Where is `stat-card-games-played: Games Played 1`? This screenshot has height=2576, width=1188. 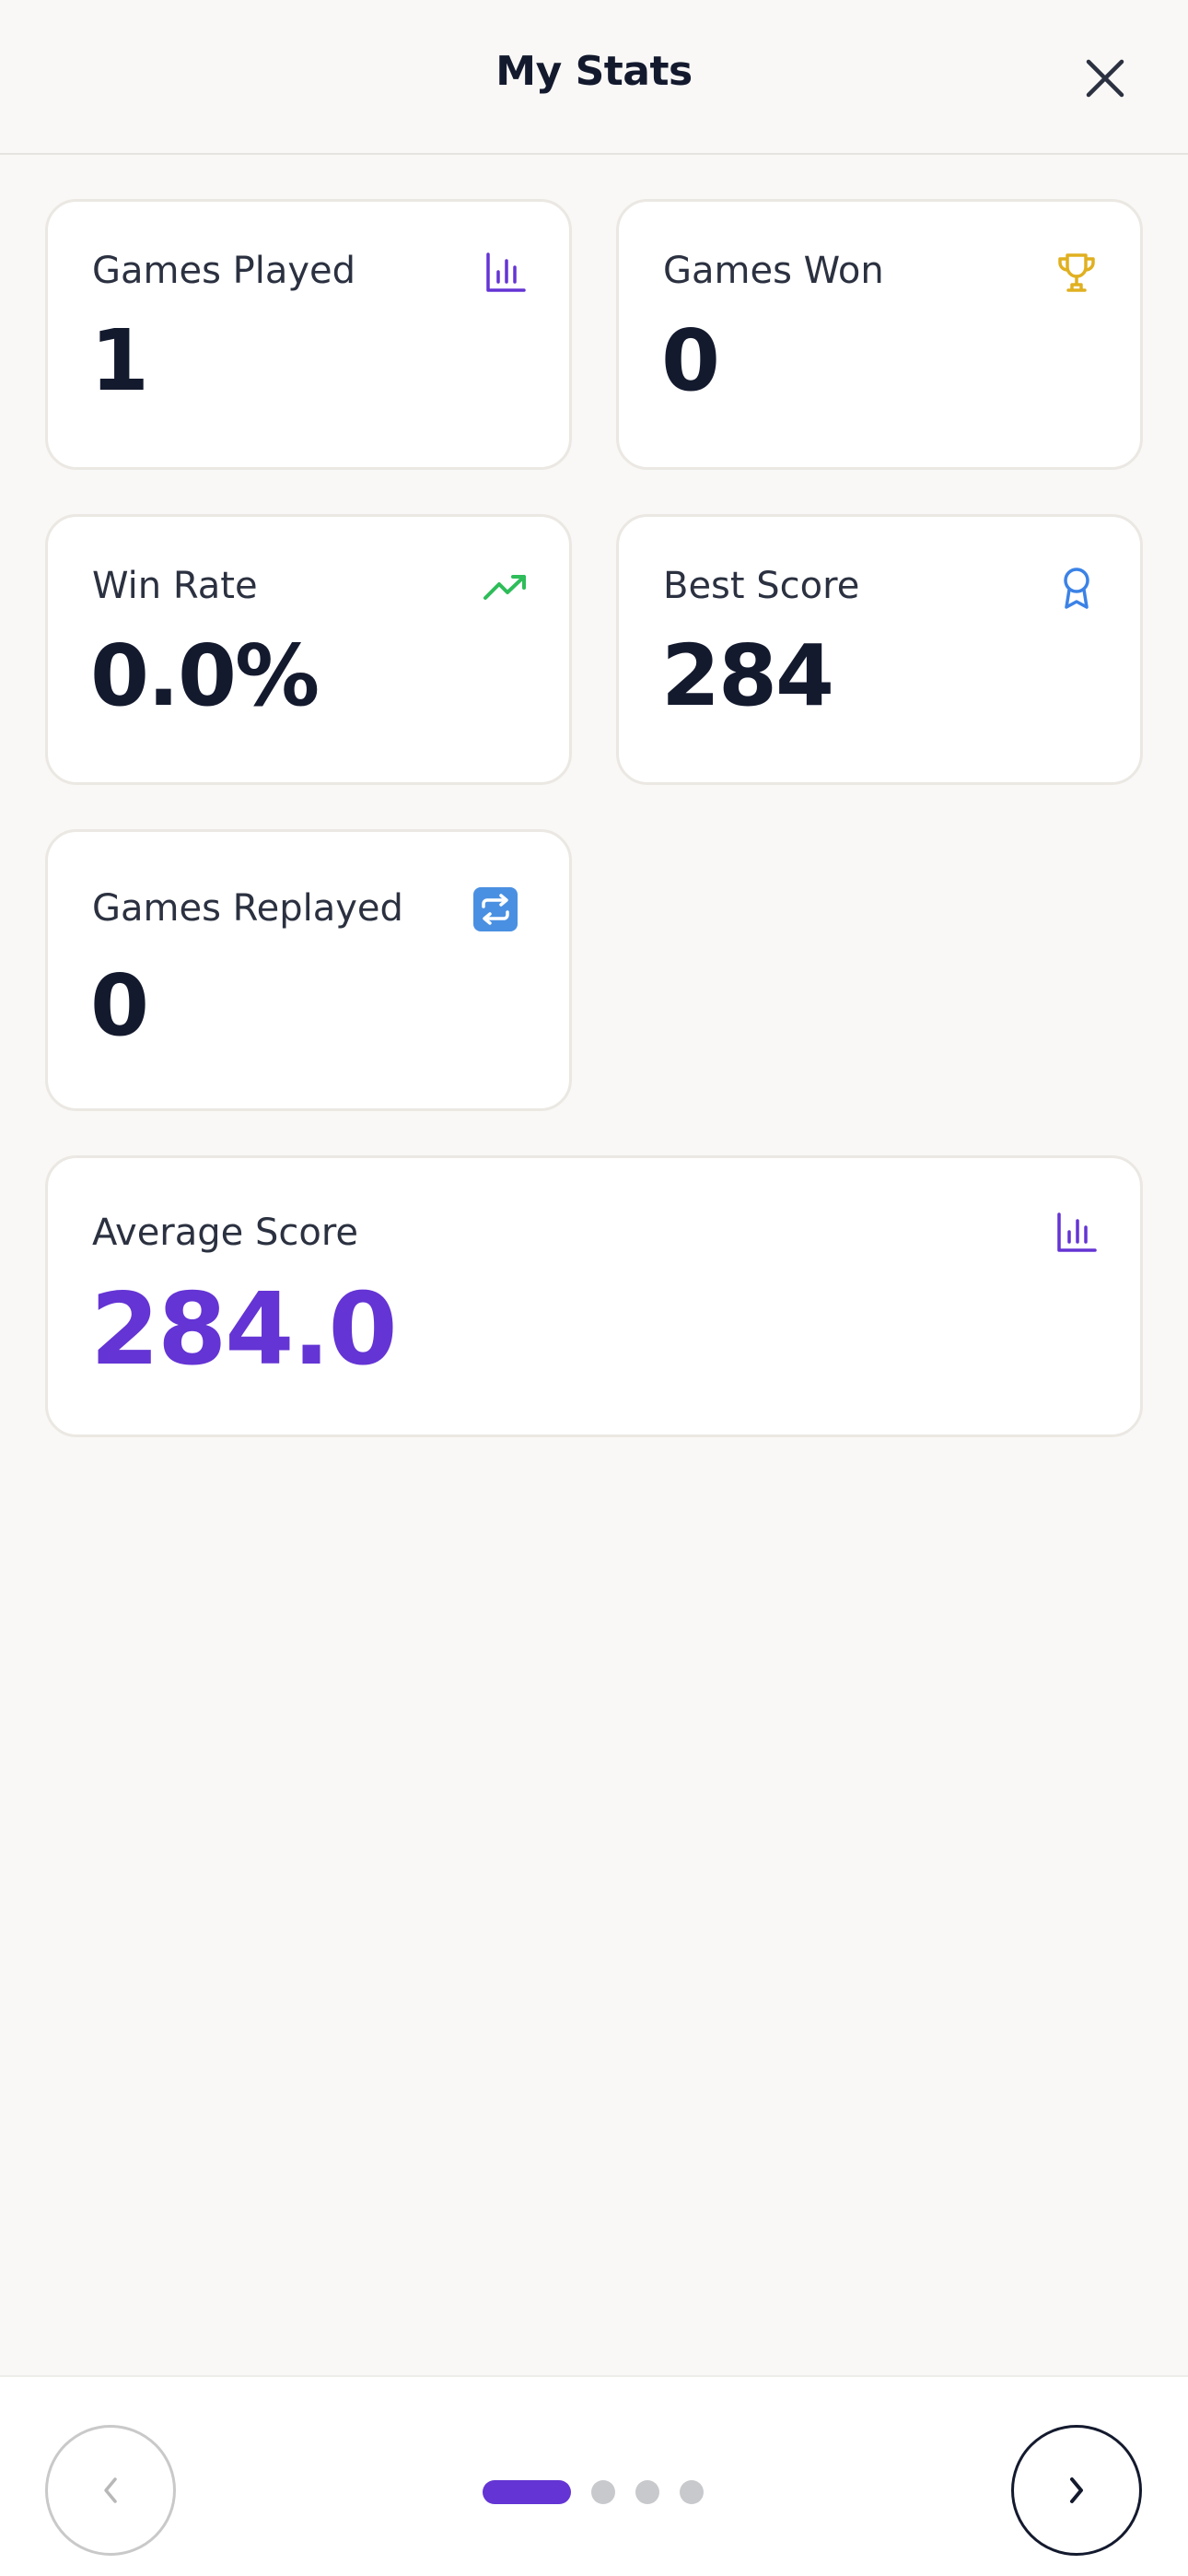
stat-card-games-played: Games Played 1 is located at coordinates (308, 334).